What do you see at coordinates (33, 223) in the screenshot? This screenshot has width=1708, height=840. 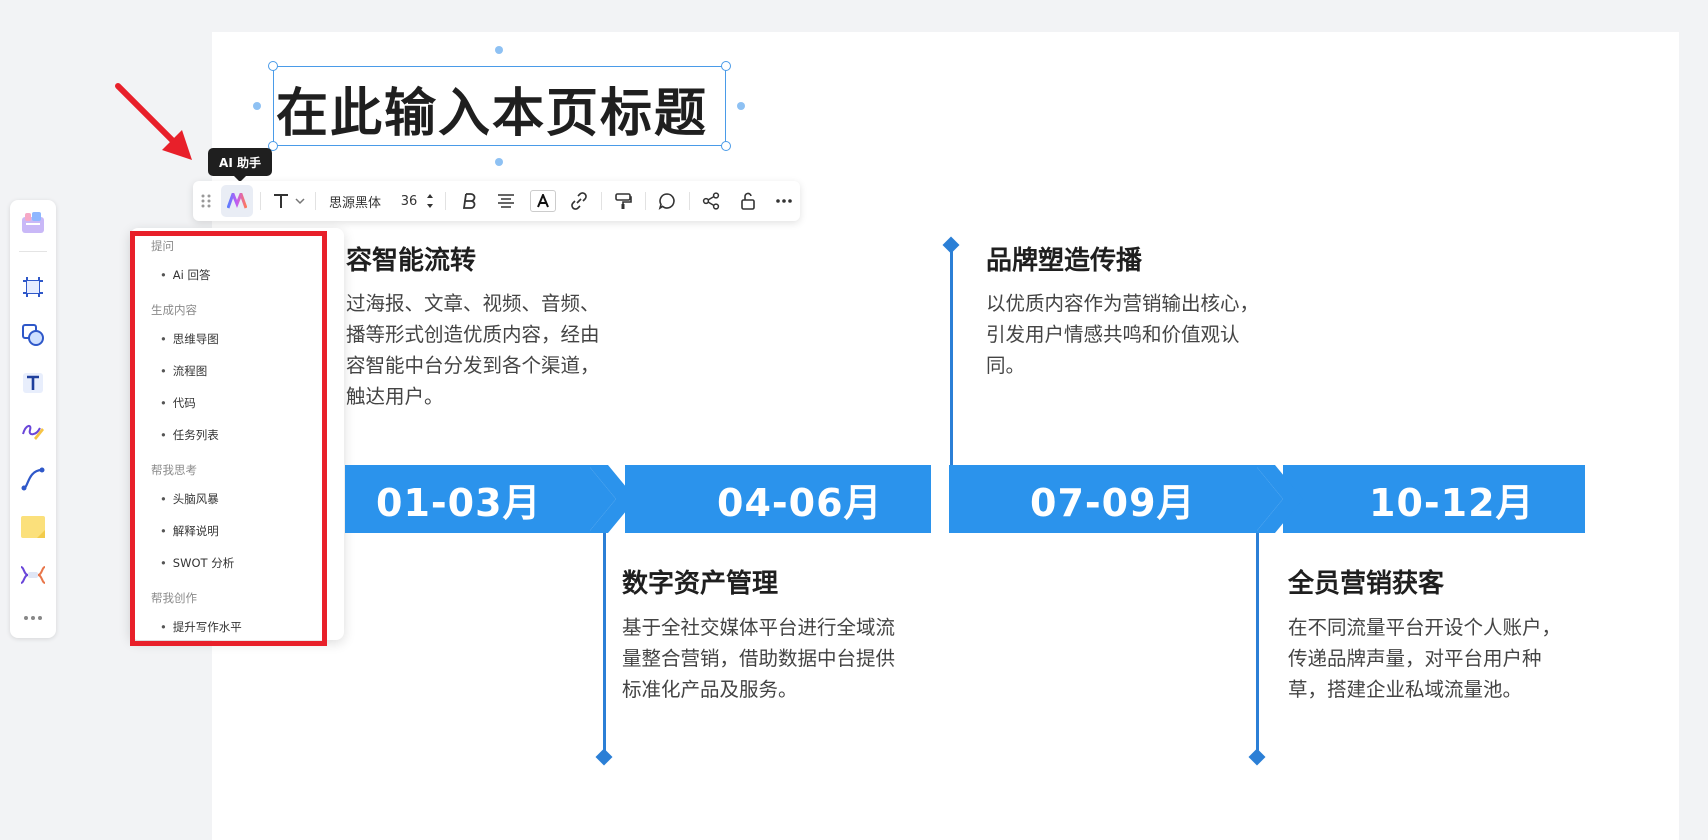 I see `templates-icon` at bounding box center [33, 223].